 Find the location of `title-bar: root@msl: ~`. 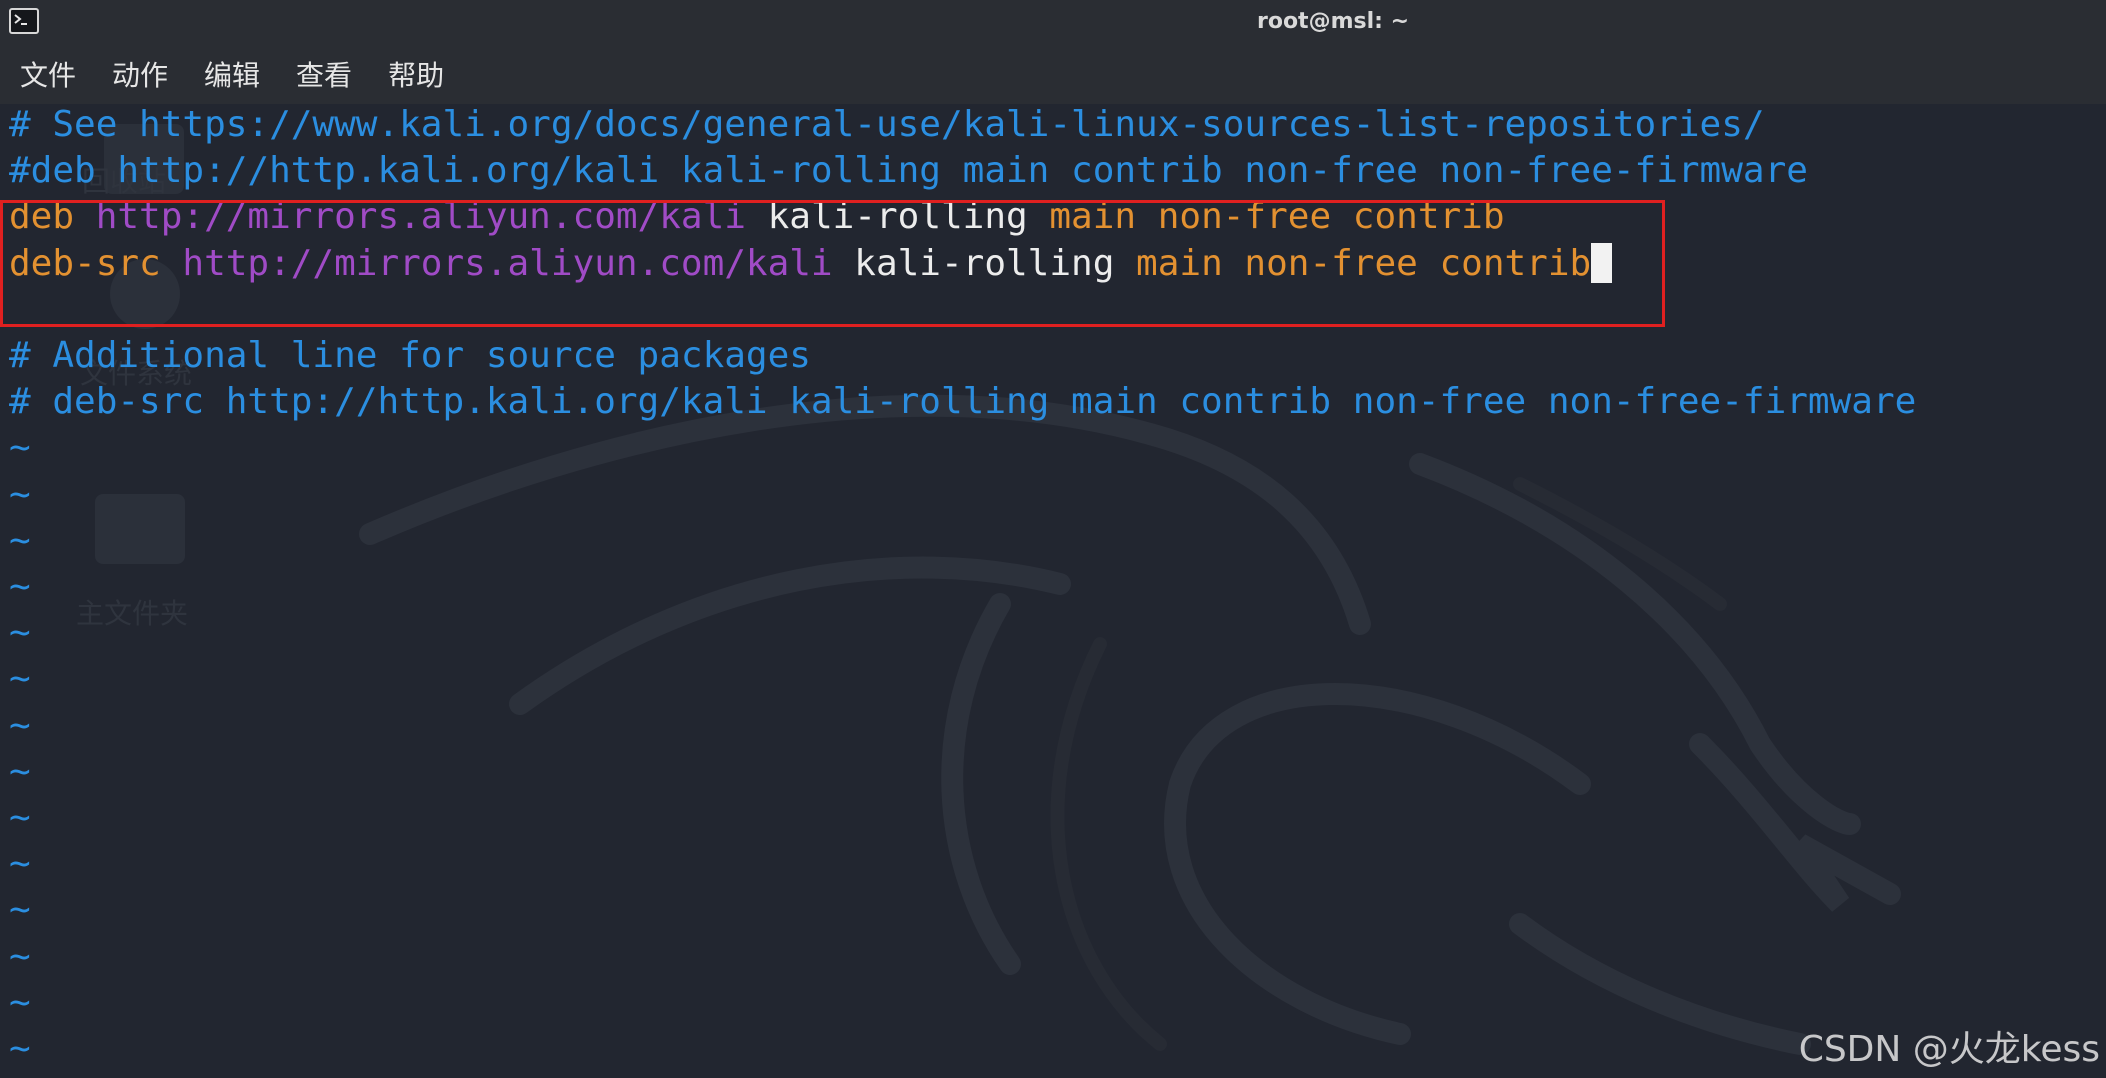

title-bar: root@msl: ~ is located at coordinates (1053, 22).